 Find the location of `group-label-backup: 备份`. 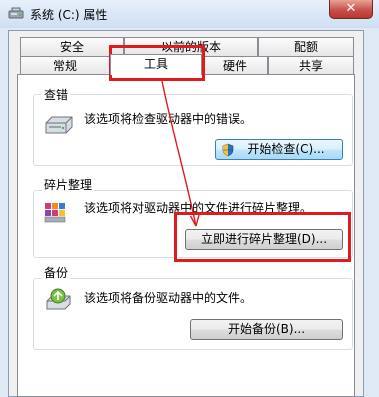

group-label-backup: 备份 is located at coordinates (56, 272).